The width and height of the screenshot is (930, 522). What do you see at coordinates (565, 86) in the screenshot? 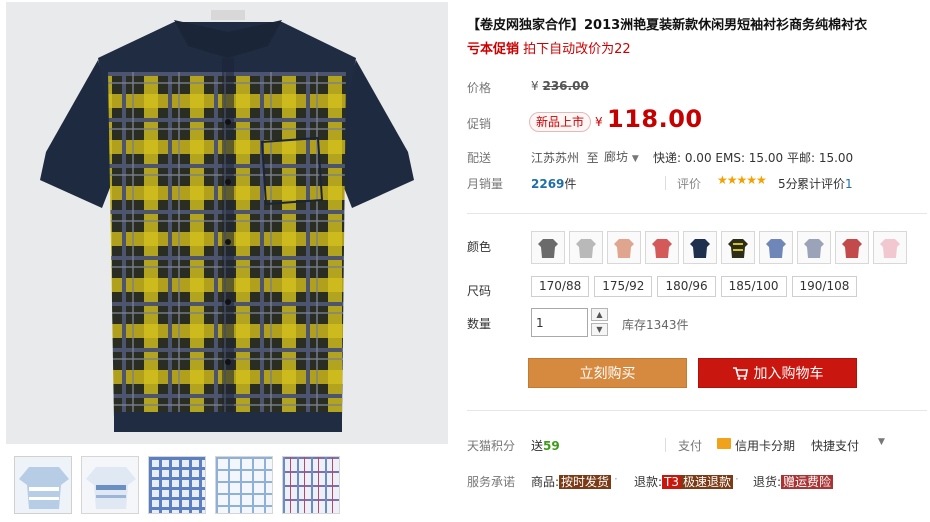
I see `original-price-value: 236.00` at bounding box center [565, 86].